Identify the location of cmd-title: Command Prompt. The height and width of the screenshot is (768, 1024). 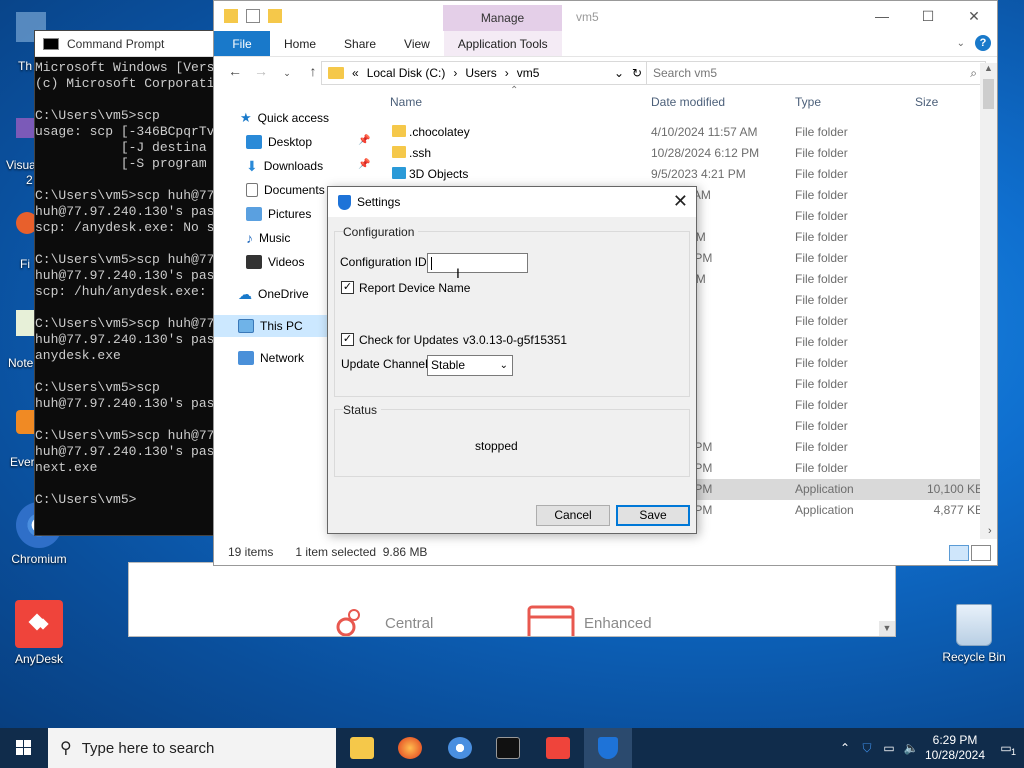
(116, 43).